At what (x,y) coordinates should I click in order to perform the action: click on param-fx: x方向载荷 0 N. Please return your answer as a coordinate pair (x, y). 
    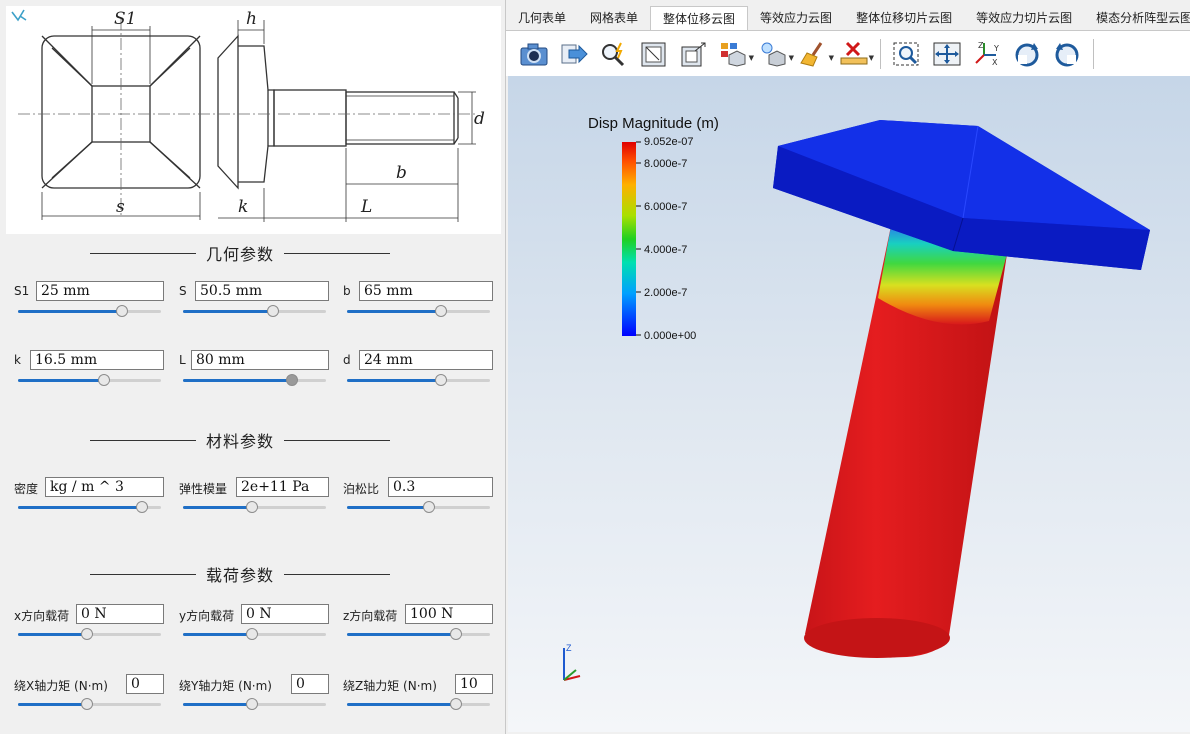
    Looking at the image, I should click on (89, 624).